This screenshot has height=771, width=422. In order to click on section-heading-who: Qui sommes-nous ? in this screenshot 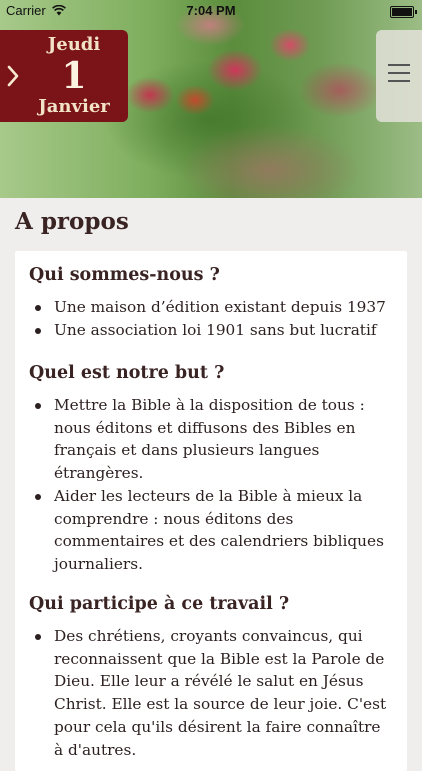, I will do `click(124, 275)`.